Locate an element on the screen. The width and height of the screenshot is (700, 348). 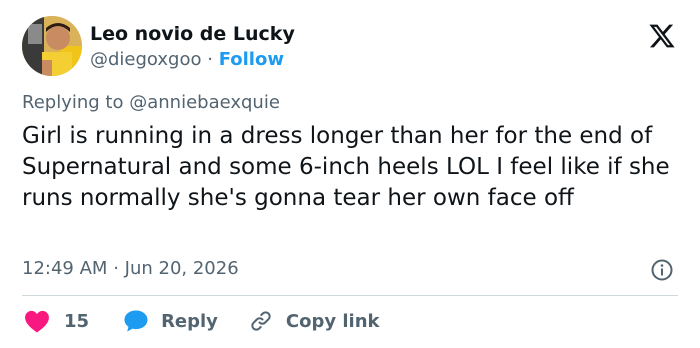
speech-bubble-icon is located at coordinates (136, 321).